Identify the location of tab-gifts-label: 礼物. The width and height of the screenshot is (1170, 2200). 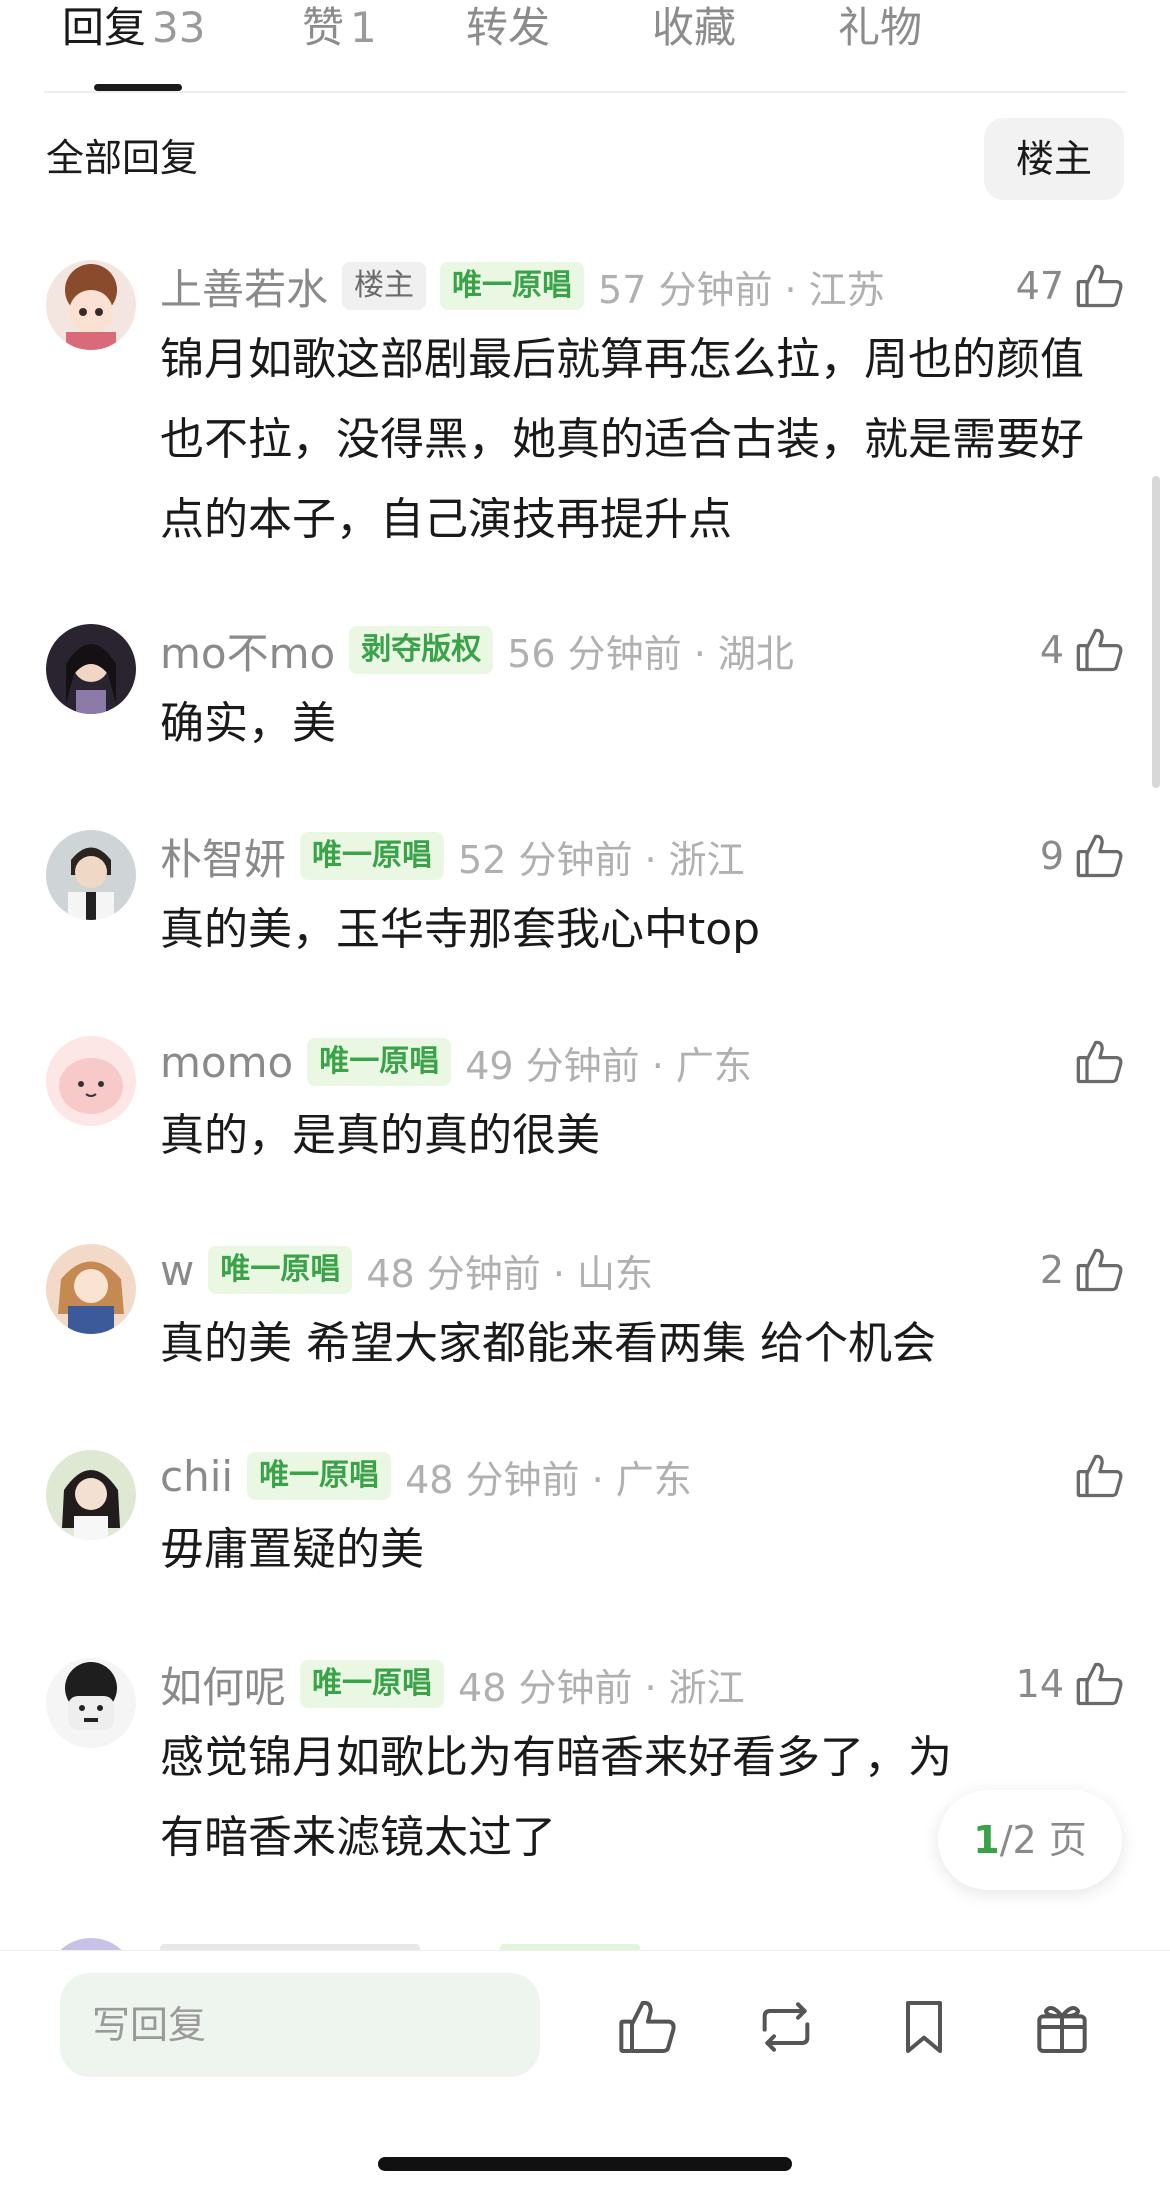
(880, 27).